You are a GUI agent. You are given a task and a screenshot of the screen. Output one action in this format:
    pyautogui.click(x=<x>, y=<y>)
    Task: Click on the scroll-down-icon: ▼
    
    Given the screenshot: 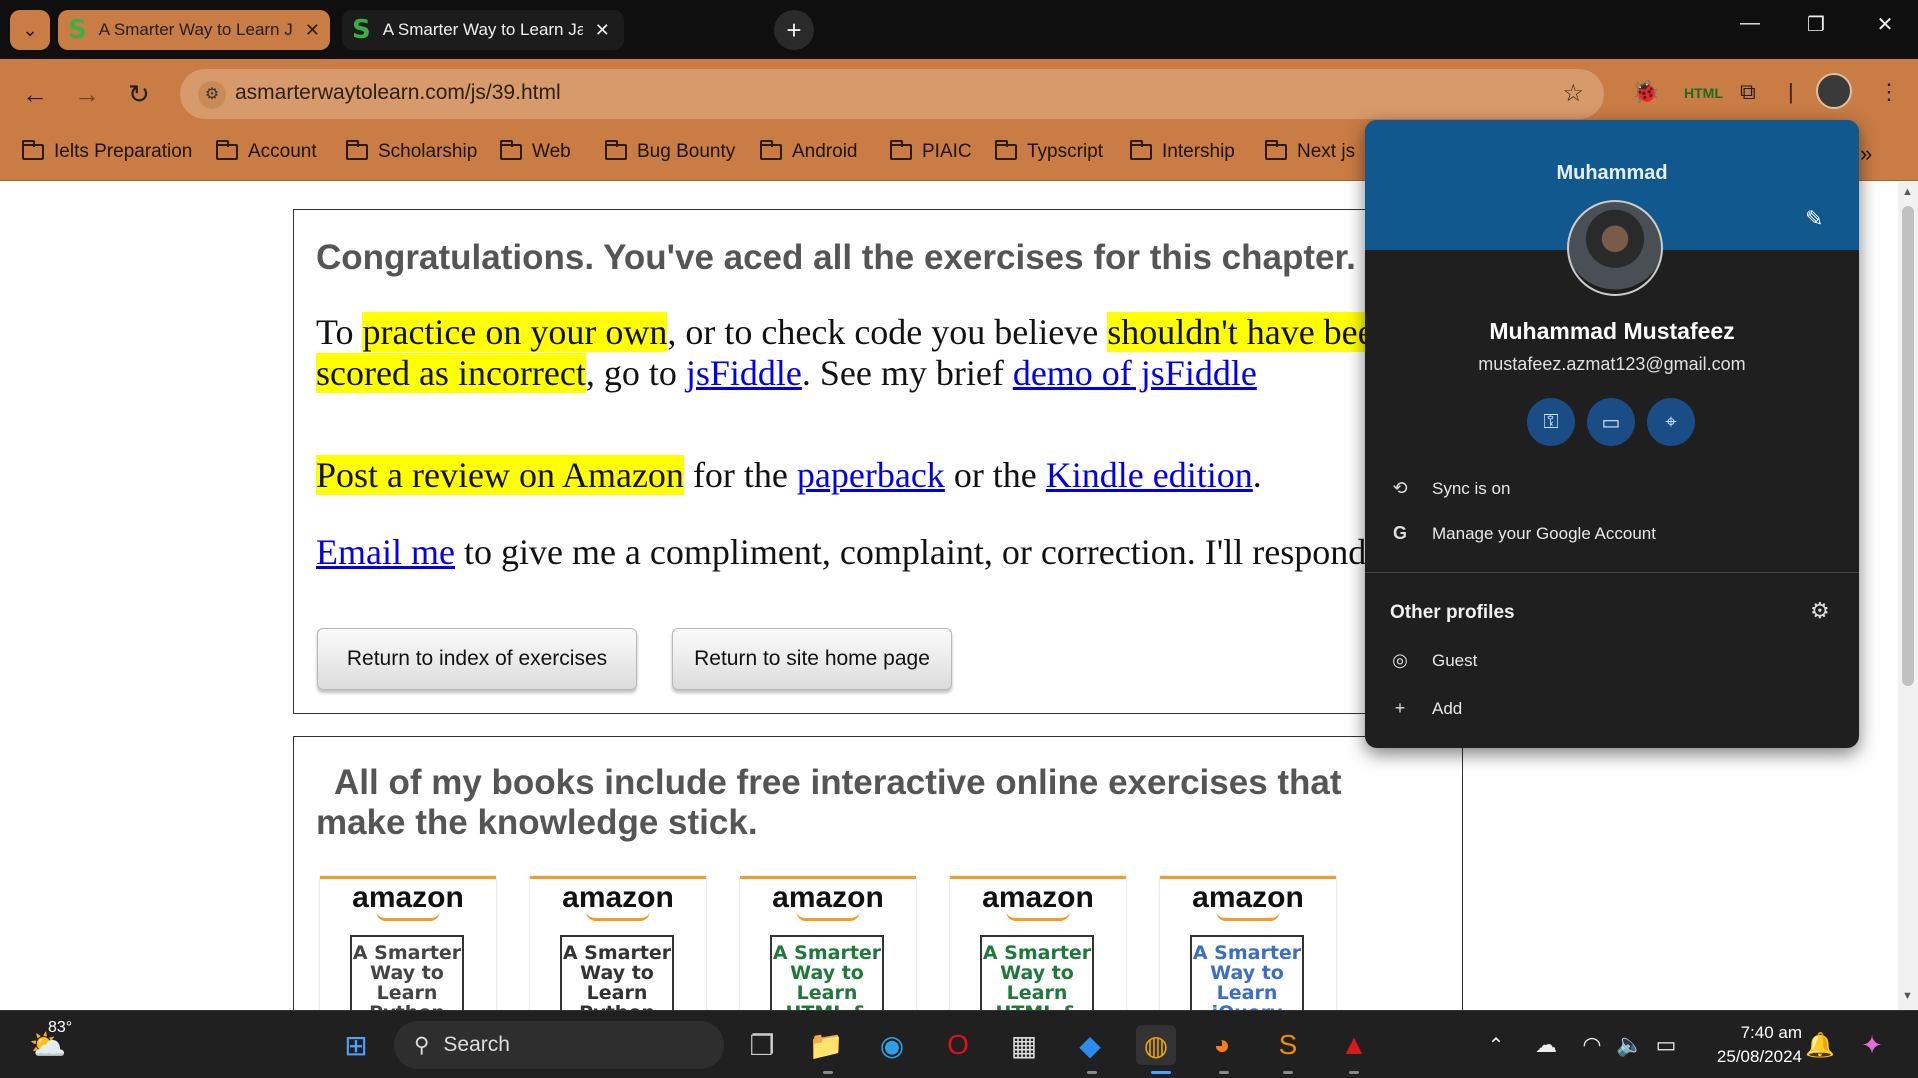 What is the action you would take?
    pyautogui.click(x=1907, y=996)
    